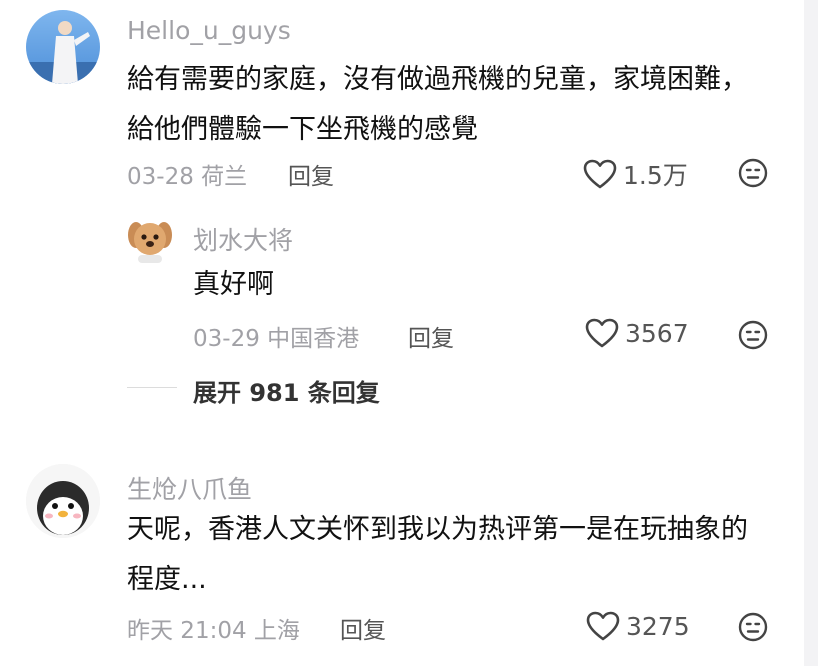 This screenshot has width=818, height=666. Describe the element at coordinates (187, 177) in the screenshot. I see `comment-date-location: 03-28 荷兰` at that location.